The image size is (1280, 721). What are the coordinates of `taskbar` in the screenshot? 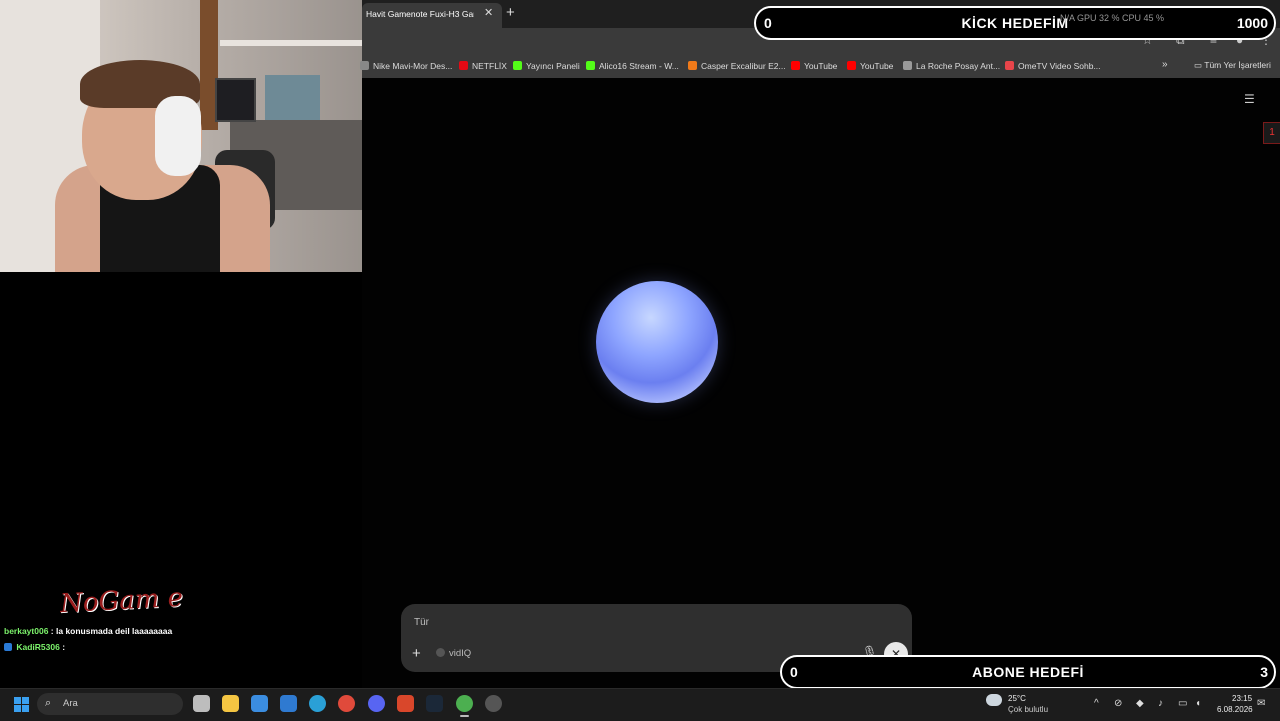 It's located at (640, 704).